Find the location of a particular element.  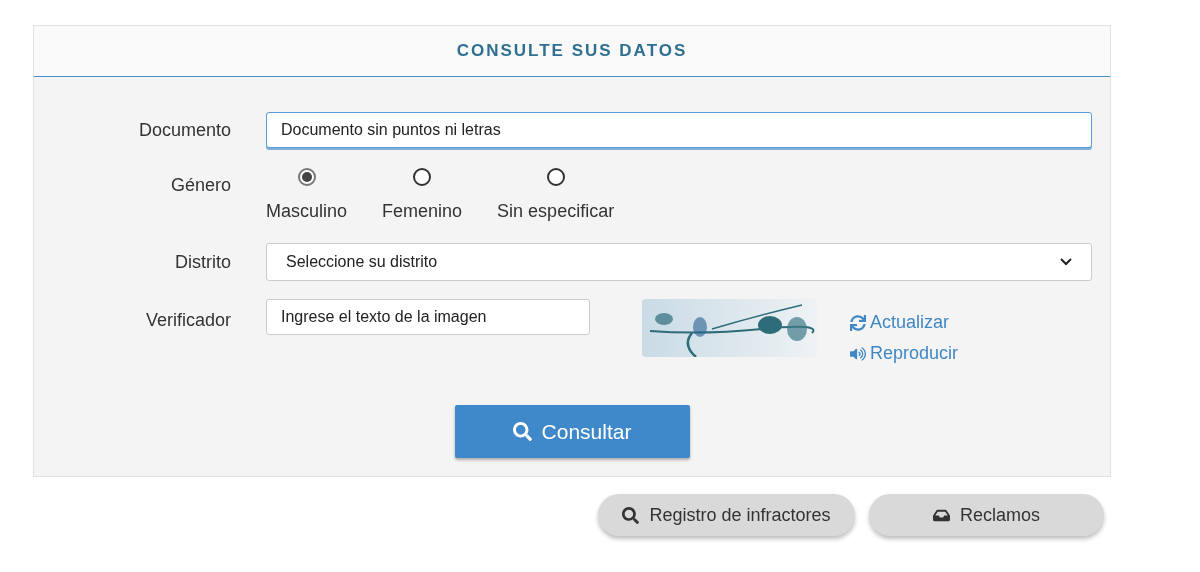

chevron-down-icon is located at coordinates (1066, 262).